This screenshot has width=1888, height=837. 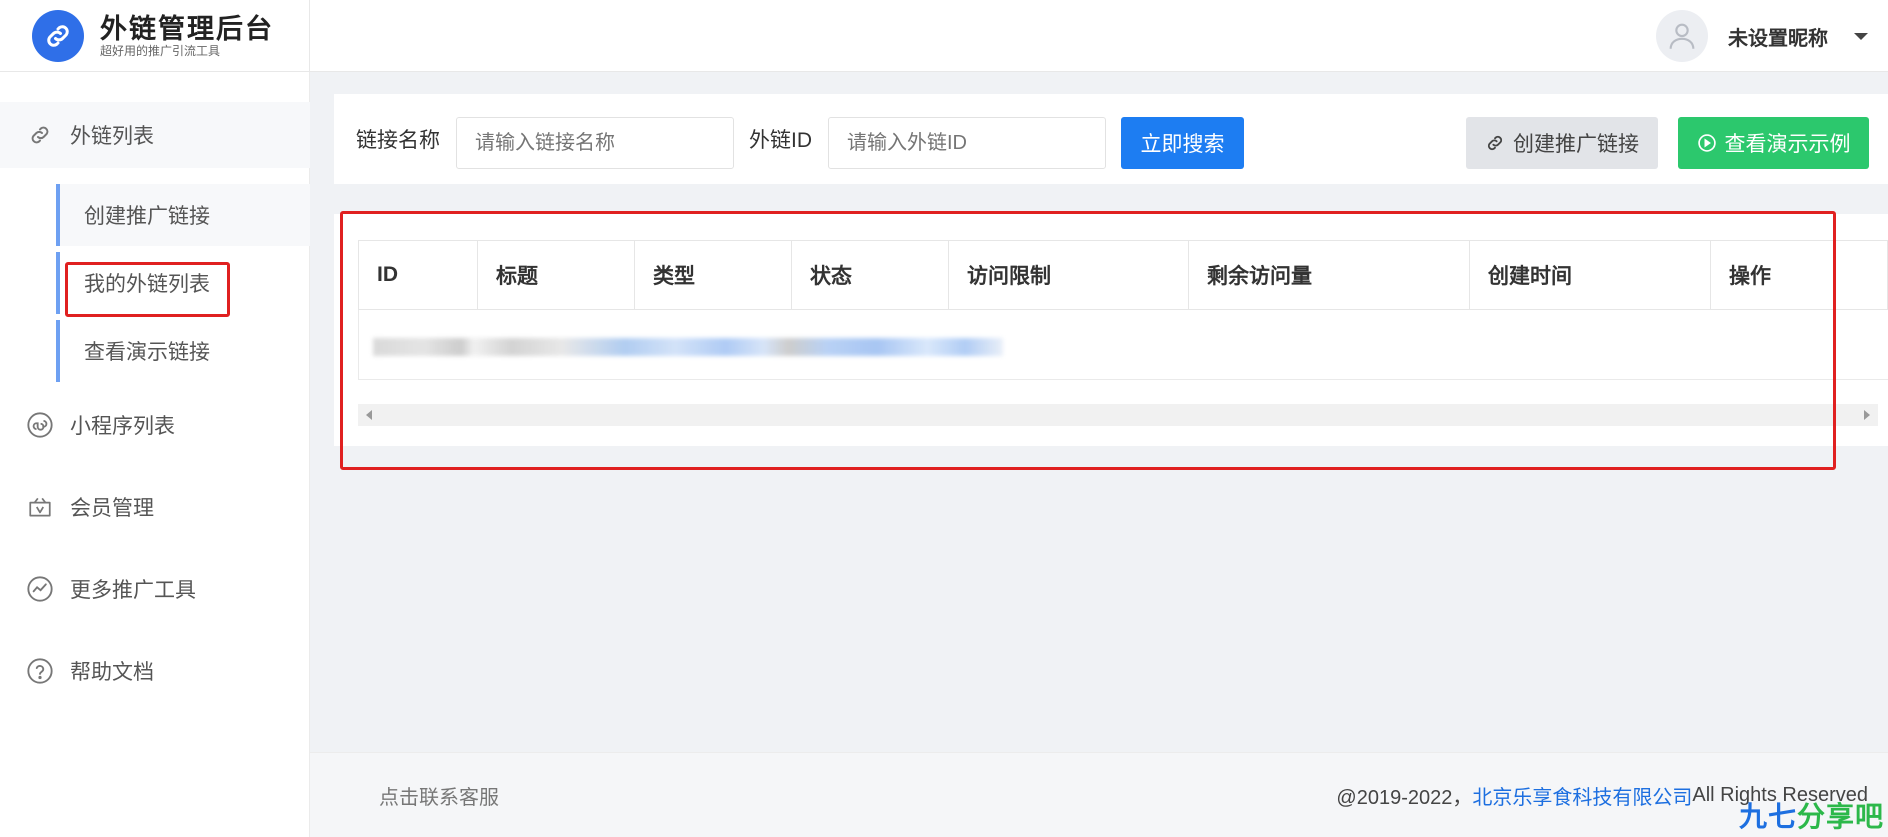 I want to click on sidebar-subitem-label: 查看演示链接, so click(x=147, y=352).